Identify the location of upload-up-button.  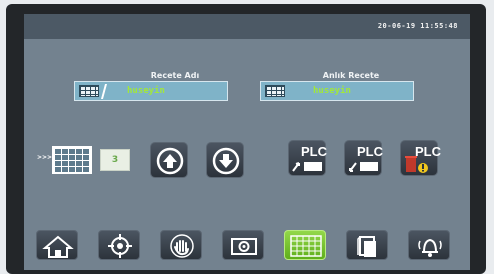
(169, 160).